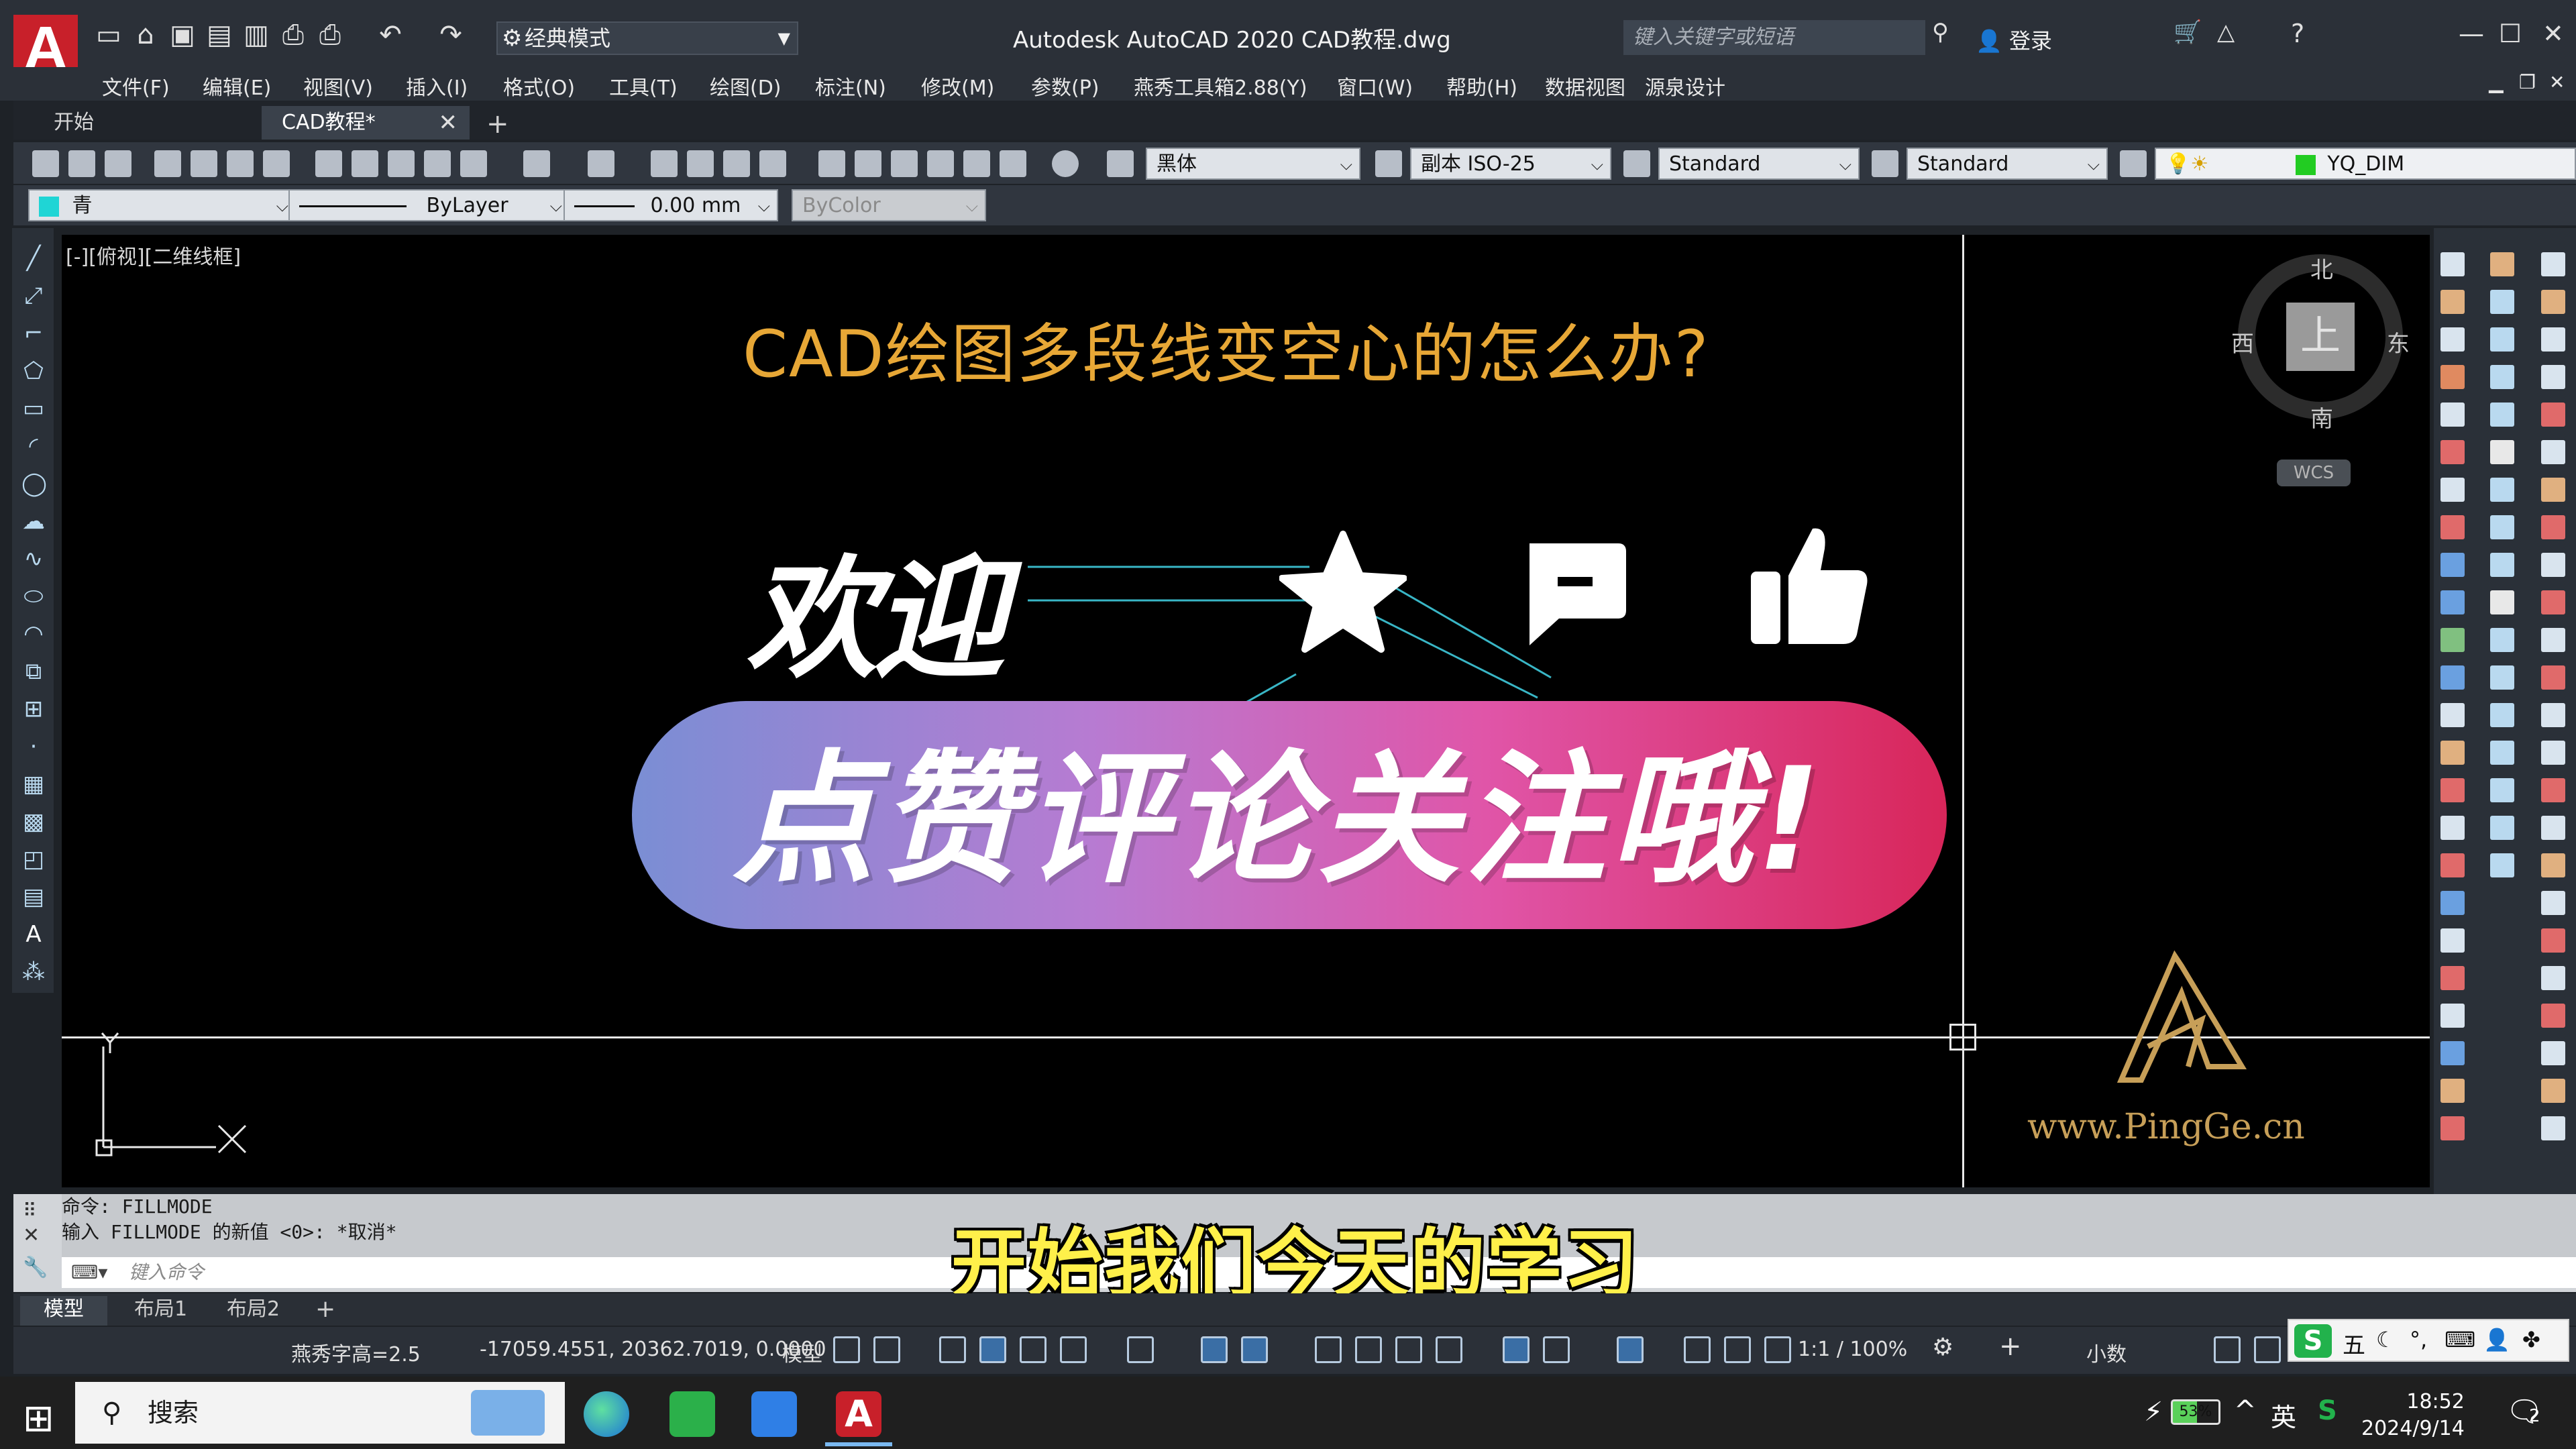 The image size is (2576, 1449). What do you see at coordinates (33, 709) in the screenshot?
I see `make-block-icon: ⊞` at bounding box center [33, 709].